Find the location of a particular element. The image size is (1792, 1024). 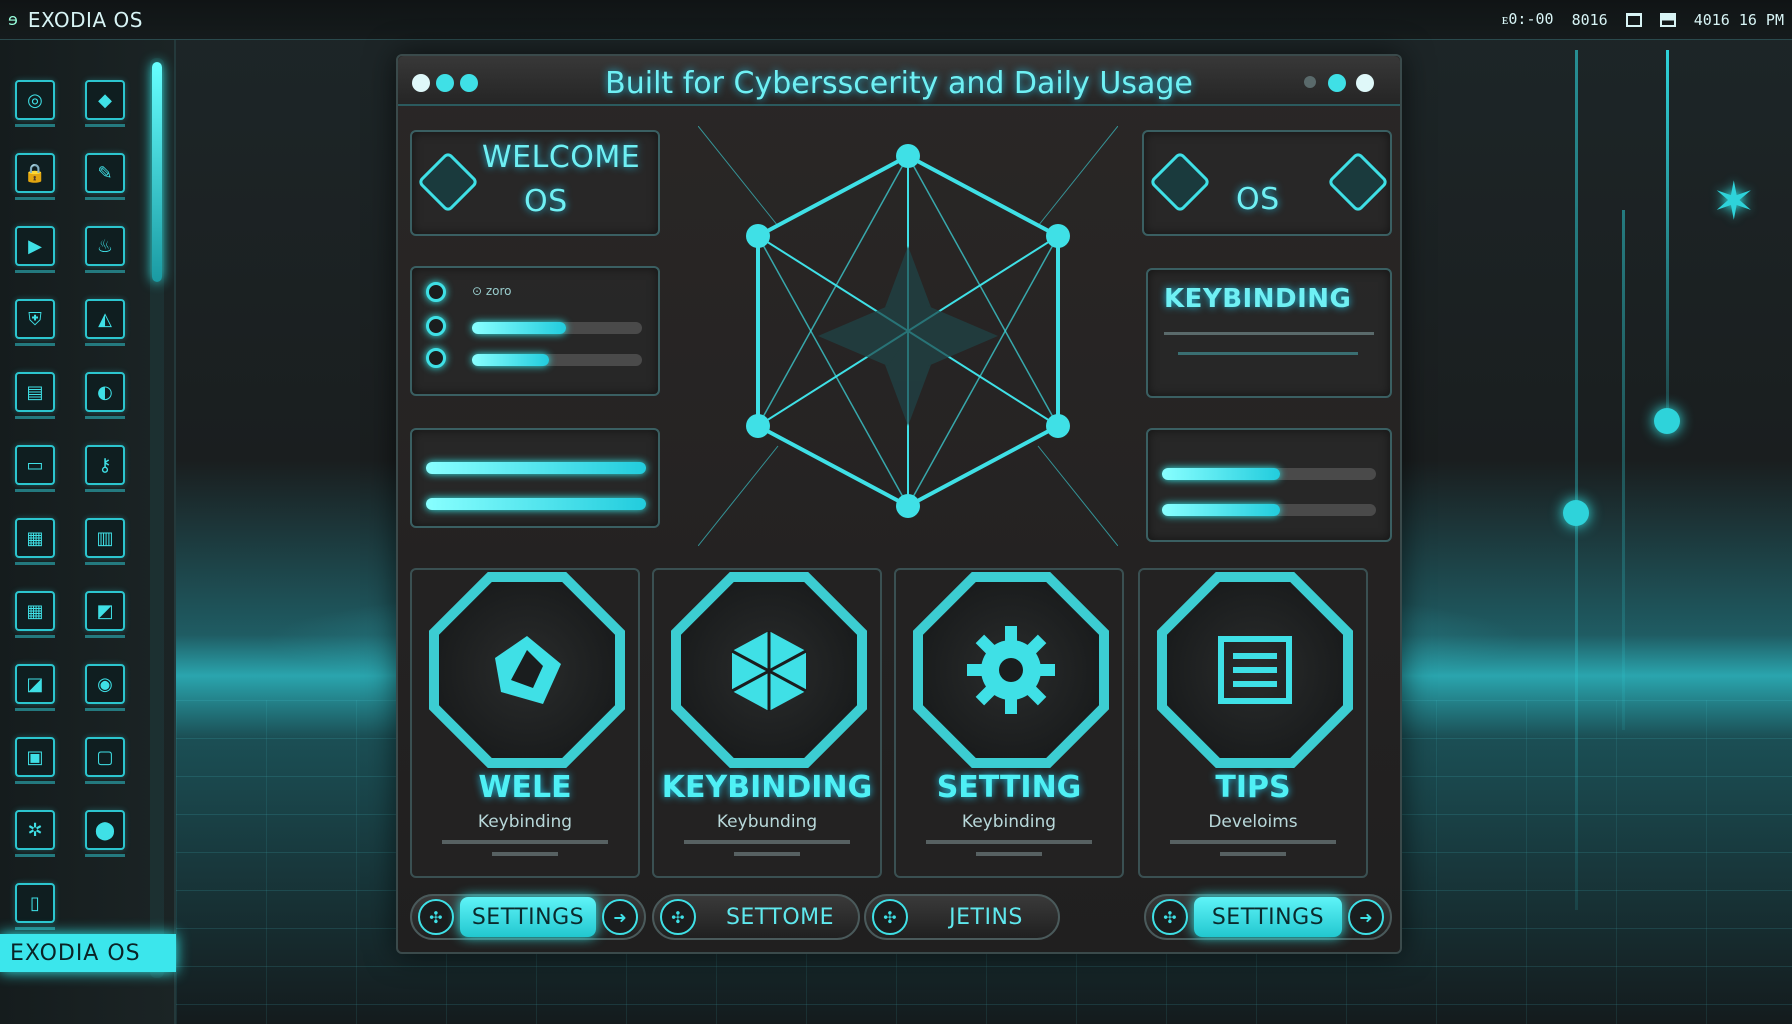

clock: ᴇ0:-00 is located at coordinates (1528, 19).